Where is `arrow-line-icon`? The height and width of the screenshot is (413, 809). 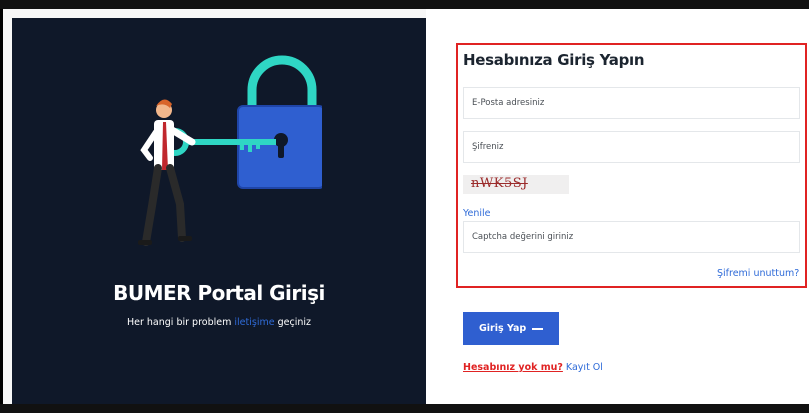
arrow-line-icon is located at coordinates (537, 329).